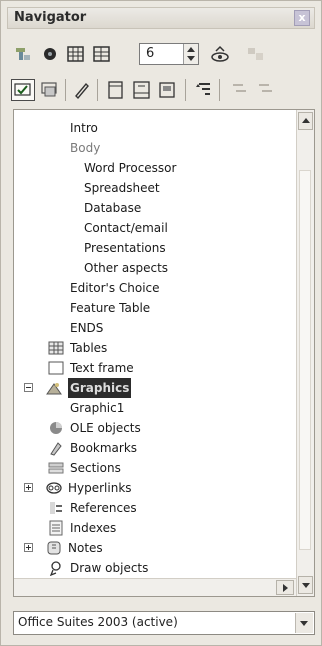 The image size is (322, 646). I want to click on stepper-arrows, so click(190, 54).